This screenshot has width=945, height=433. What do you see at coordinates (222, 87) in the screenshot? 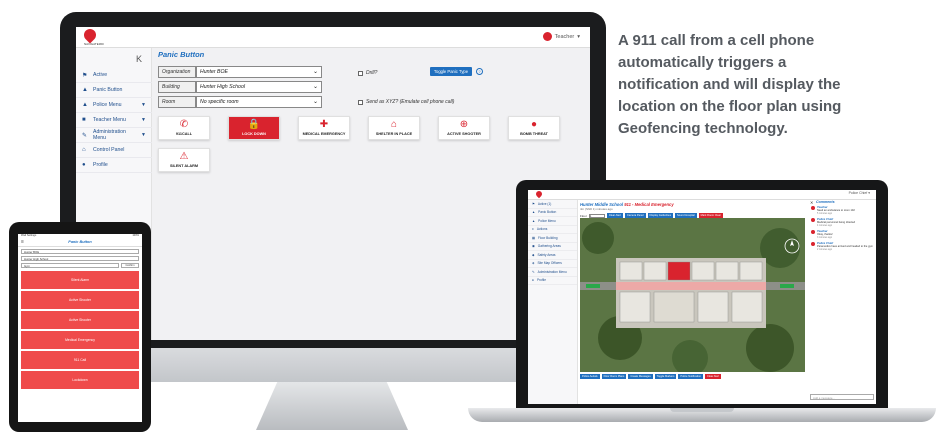
I see `building-value: Hunter High School` at bounding box center [222, 87].